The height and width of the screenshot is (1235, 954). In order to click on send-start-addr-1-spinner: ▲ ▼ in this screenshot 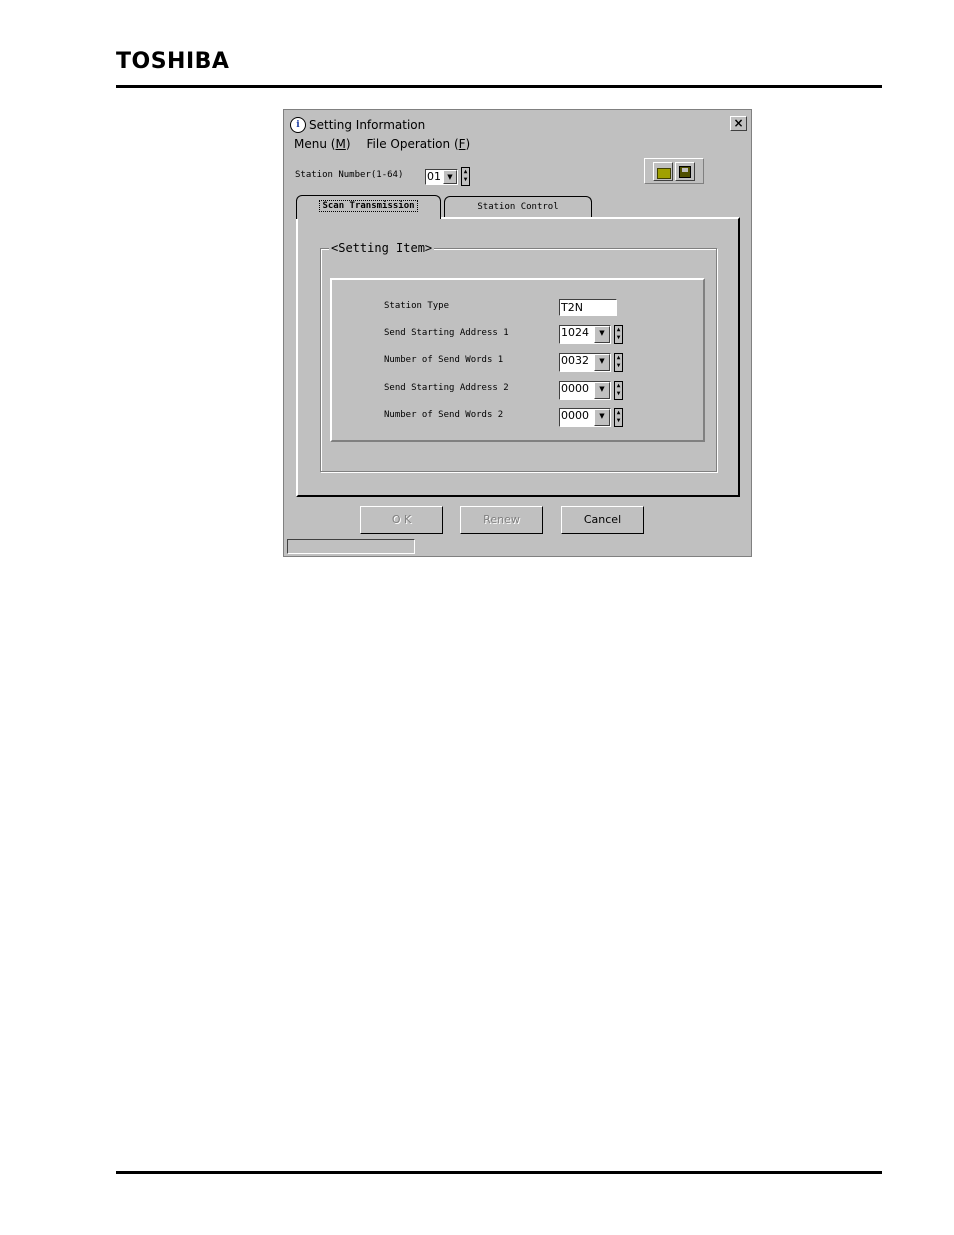, I will do `click(618, 334)`.